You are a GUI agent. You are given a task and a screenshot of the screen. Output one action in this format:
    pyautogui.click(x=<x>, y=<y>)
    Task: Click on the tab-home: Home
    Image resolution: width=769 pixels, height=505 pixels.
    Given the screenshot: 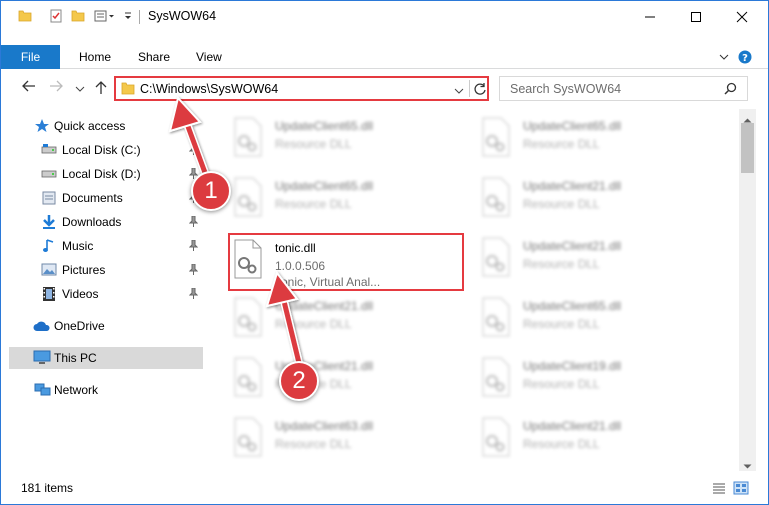 What is the action you would take?
    pyautogui.click(x=95, y=57)
    